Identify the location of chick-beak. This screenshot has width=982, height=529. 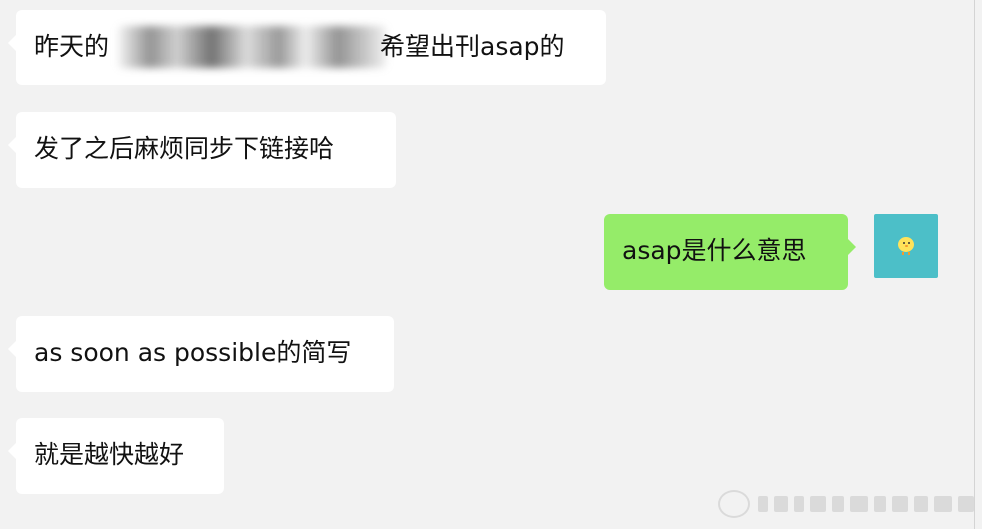
(906, 246).